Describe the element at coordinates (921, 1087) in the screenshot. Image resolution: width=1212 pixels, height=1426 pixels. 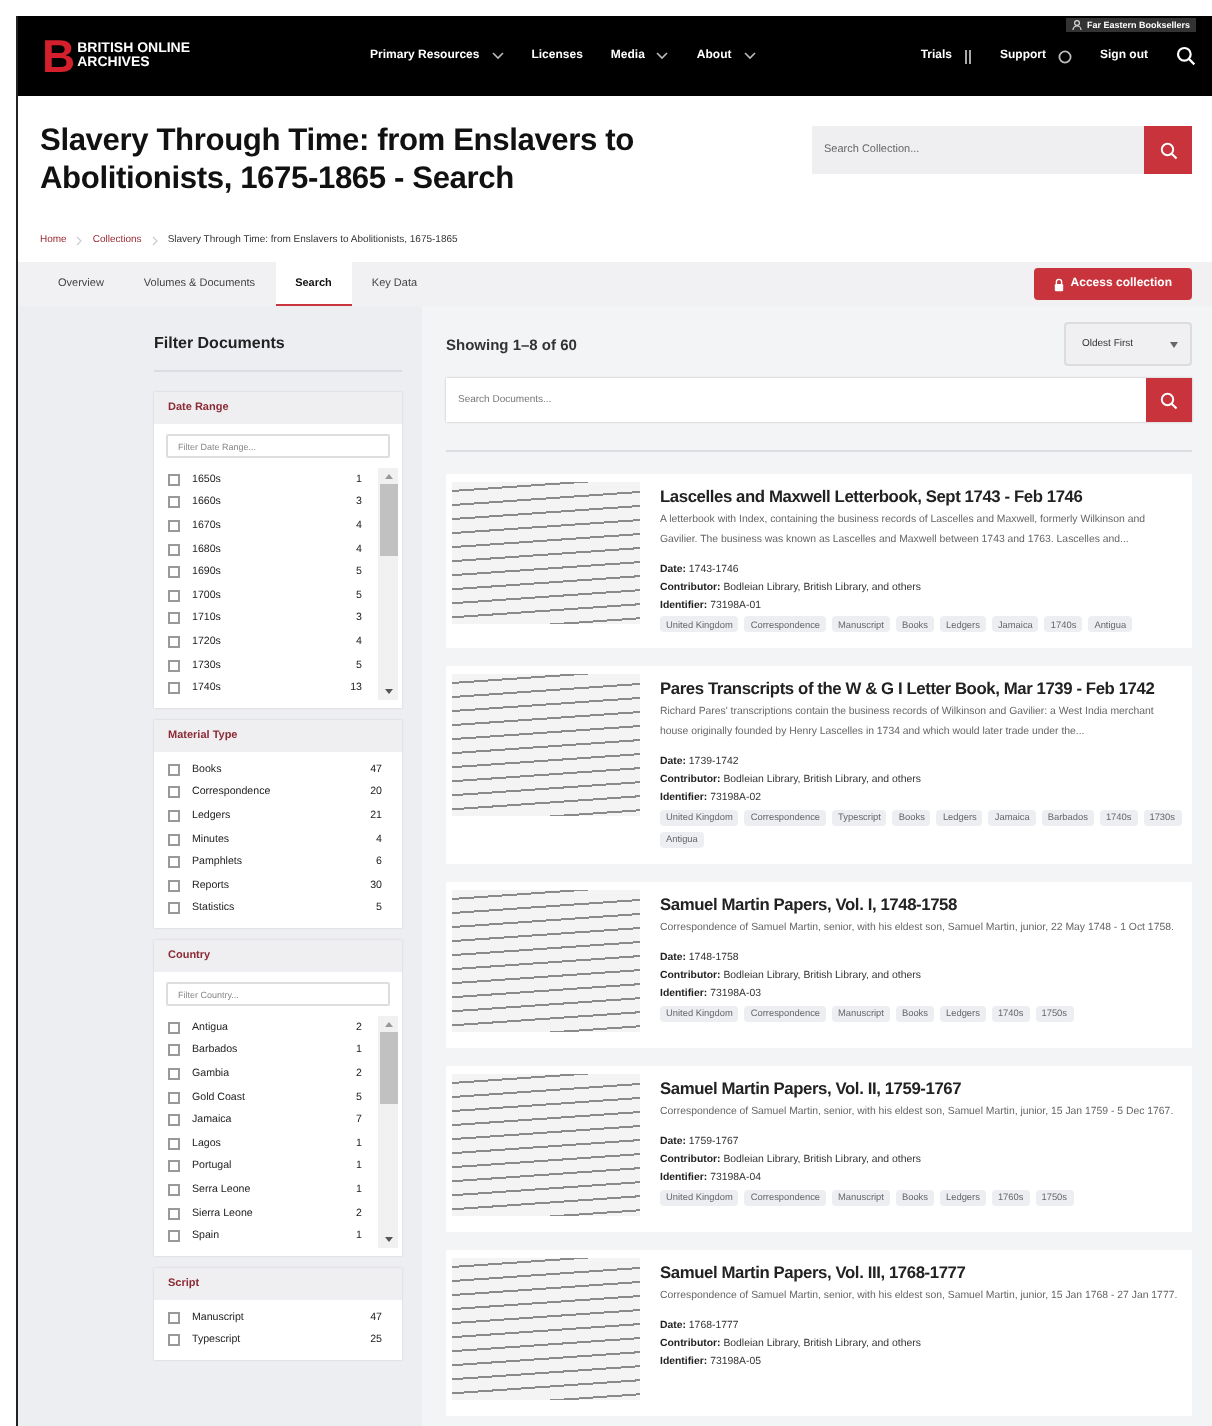
I see `result-title: Samuel Martin Papers, Vol. II, 1759-1767` at that location.